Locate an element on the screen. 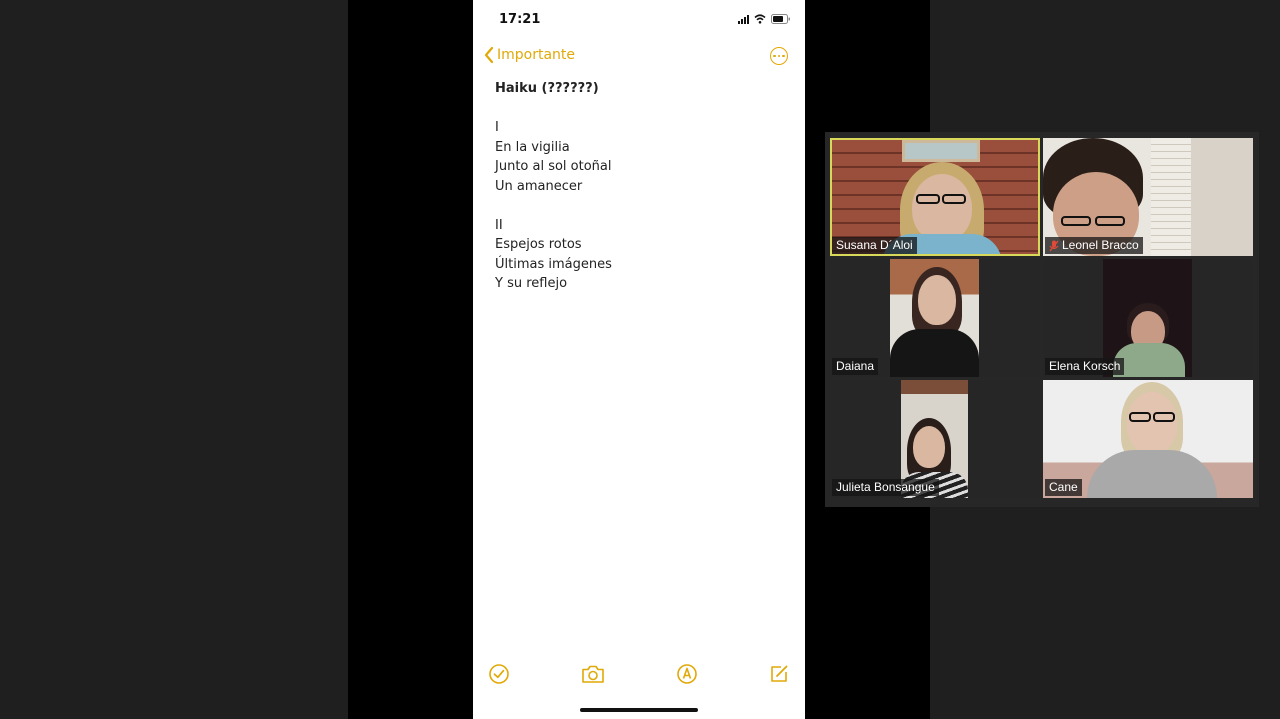 The width and height of the screenshot is (1280, 719). camera-icon is located at coordinates (593, 674).